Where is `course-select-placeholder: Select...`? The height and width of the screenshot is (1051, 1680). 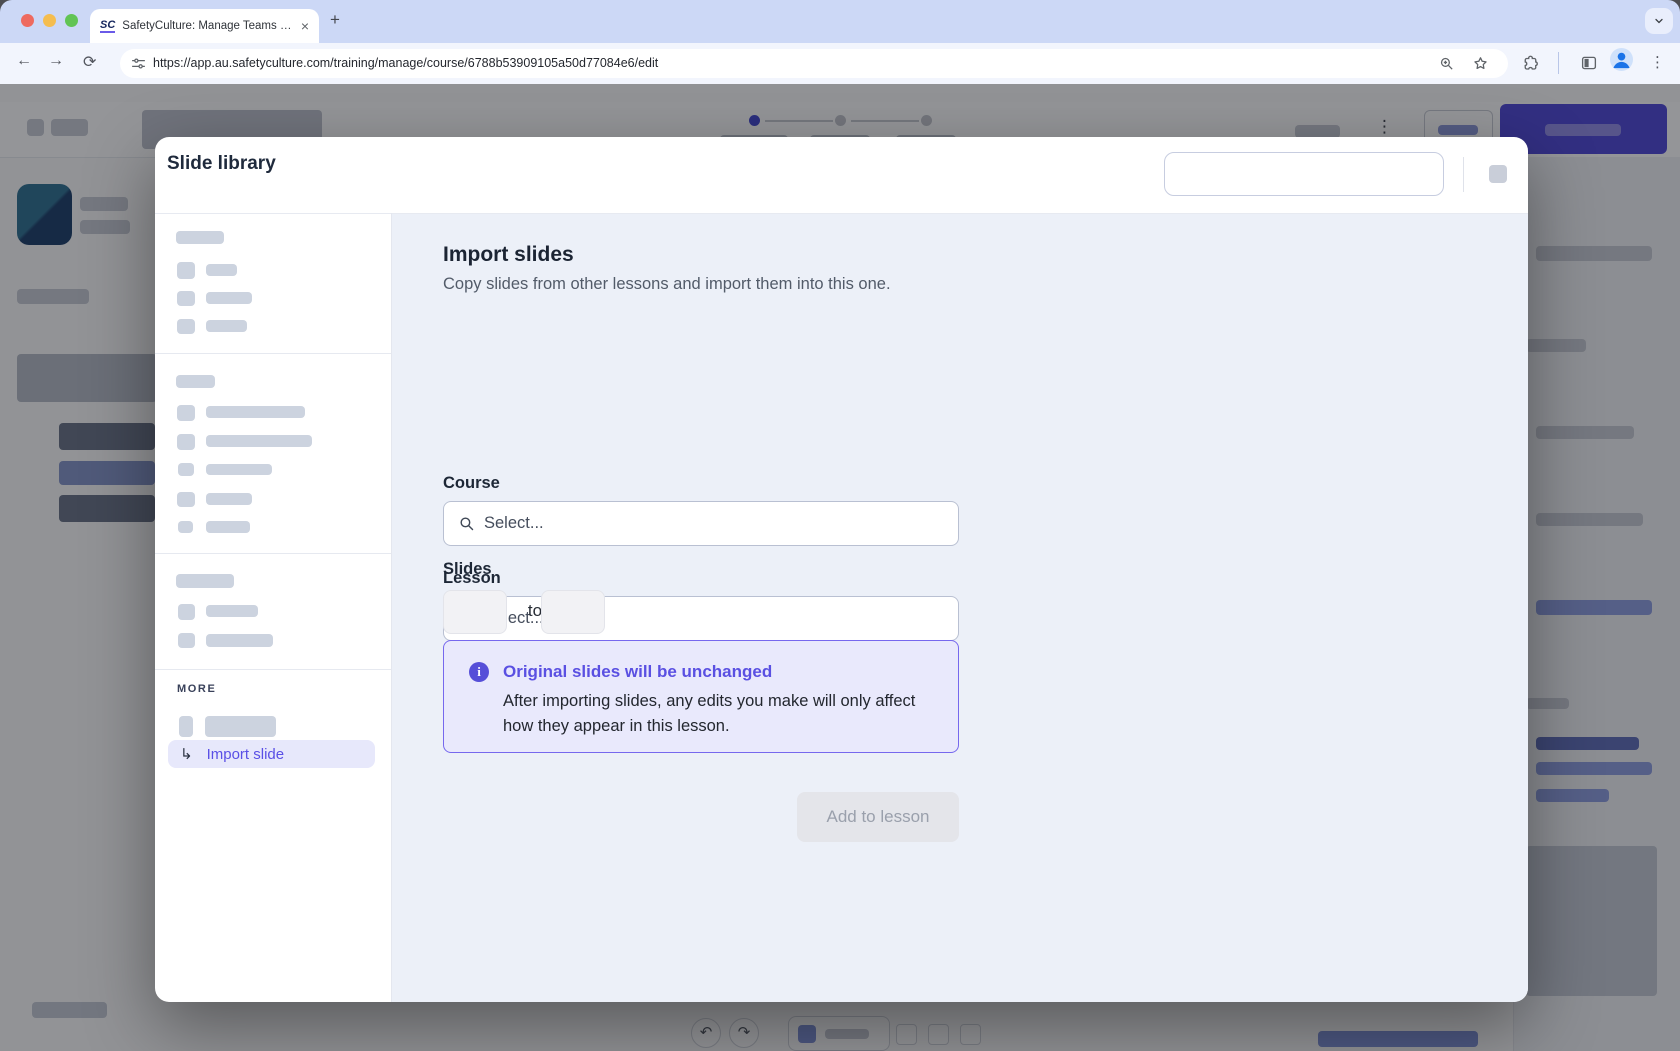
course-select-placeholder: Select... is located at coordinates (514, 523).